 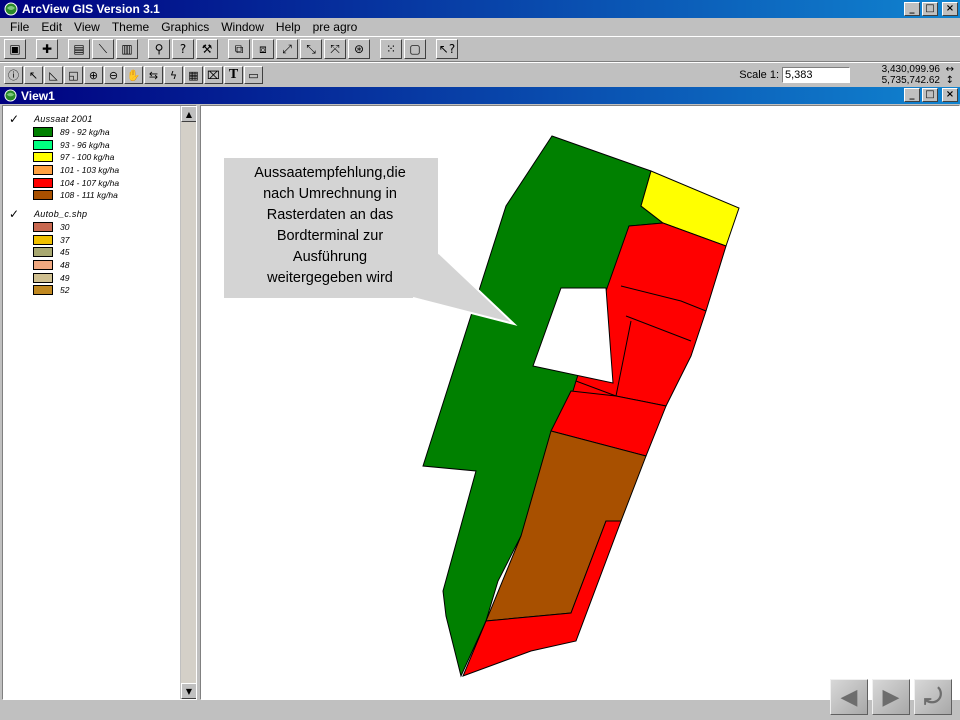 What do you see at coordinates (90, 182) in the screenshot?
I see `legend-label: 104 - 107 kg/ha` at bounding box center [90, 182].